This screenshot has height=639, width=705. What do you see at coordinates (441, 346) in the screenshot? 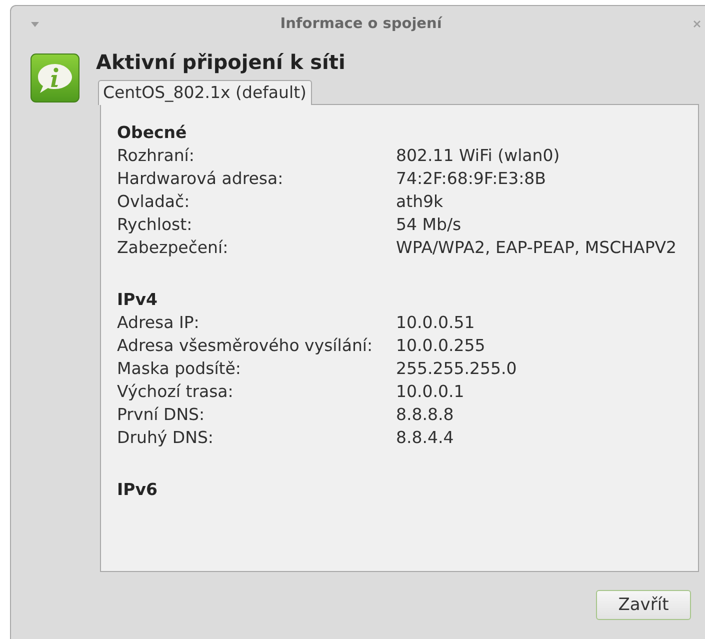
I see `field-value: 10.0.0.255` at bounding box center [441, 346].